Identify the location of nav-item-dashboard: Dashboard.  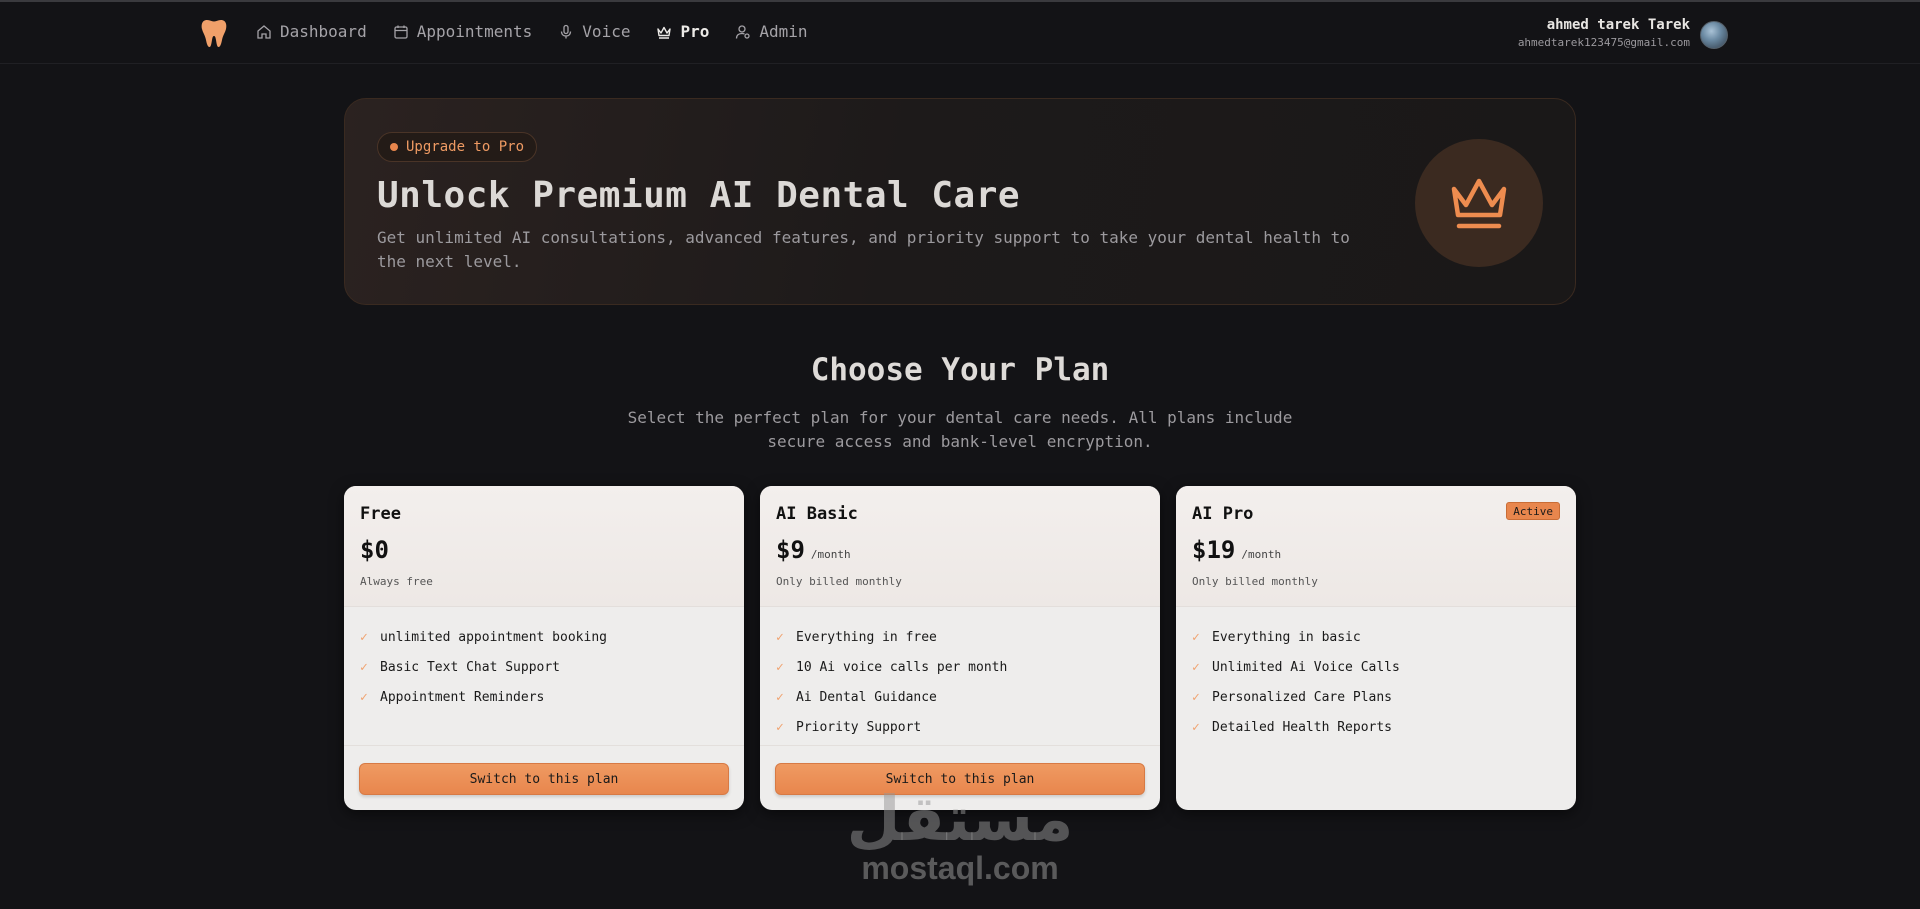
(311, 31).